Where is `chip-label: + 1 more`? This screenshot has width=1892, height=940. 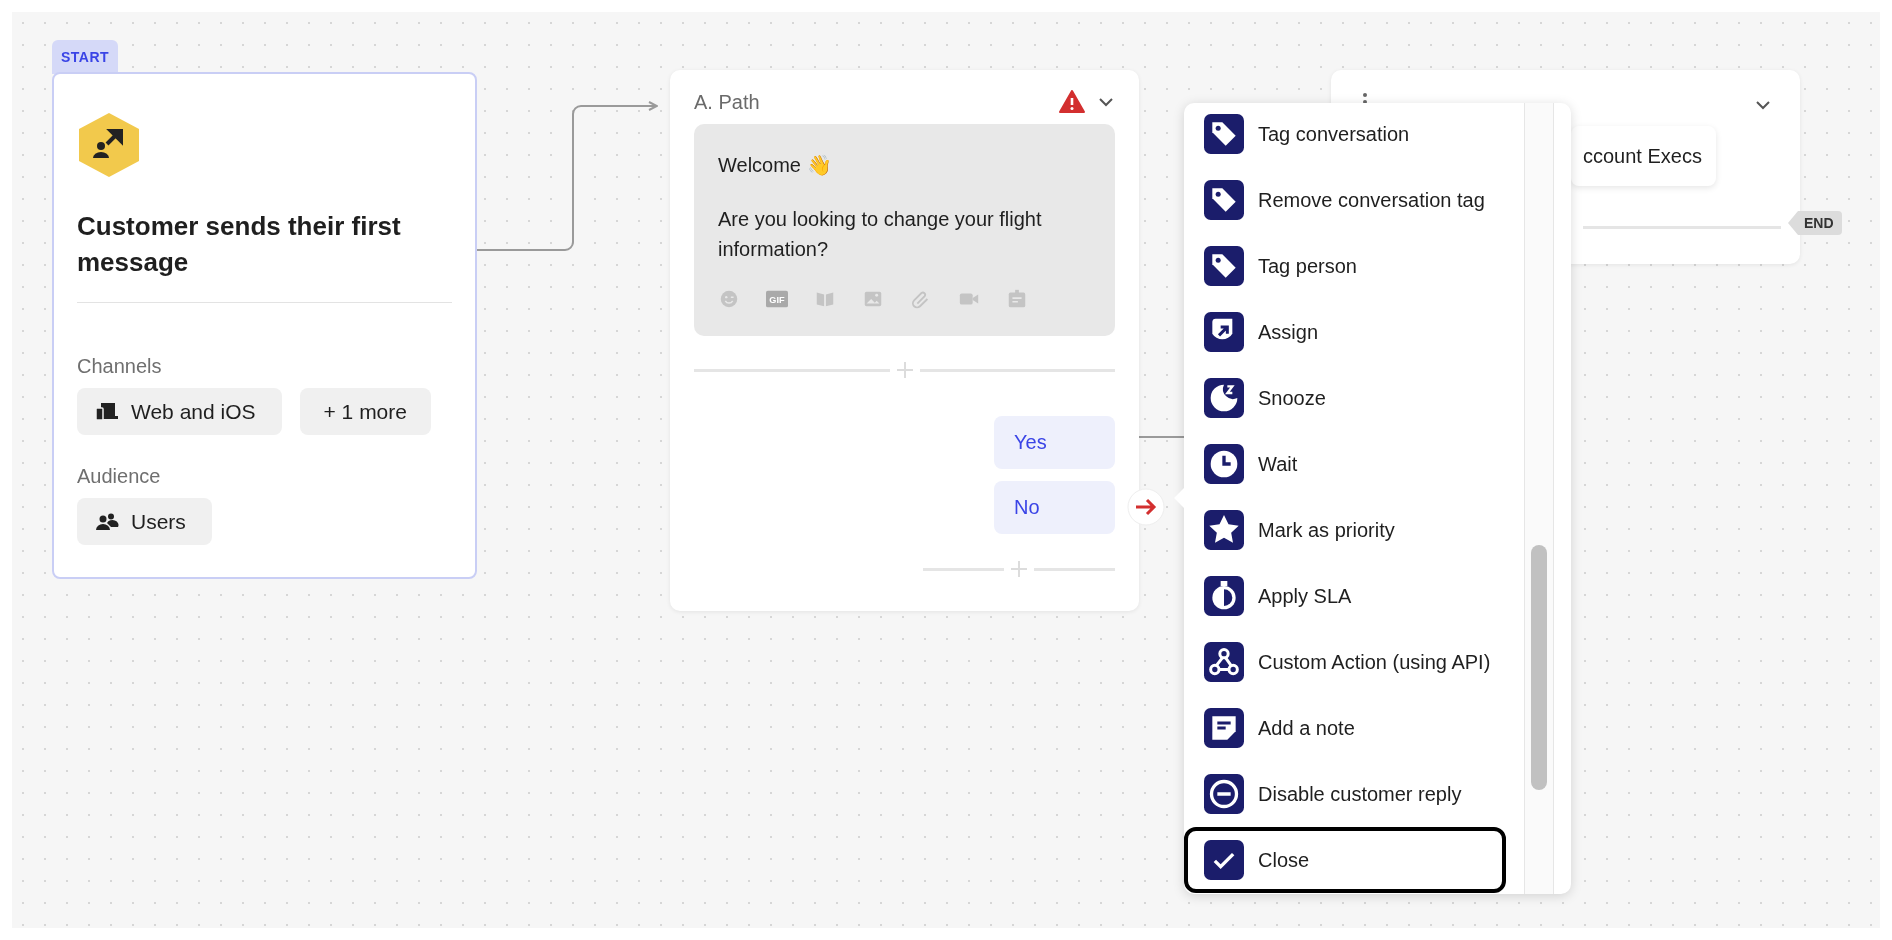 chip-label: + 1 more is located at coordinates (365, 411).